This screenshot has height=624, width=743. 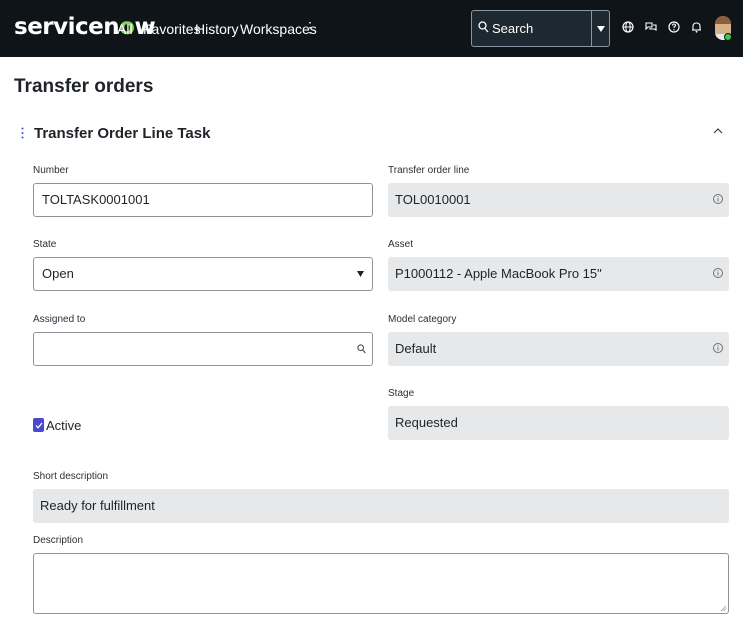 I want to click on number-label: Number, so click(x=51, y=170).